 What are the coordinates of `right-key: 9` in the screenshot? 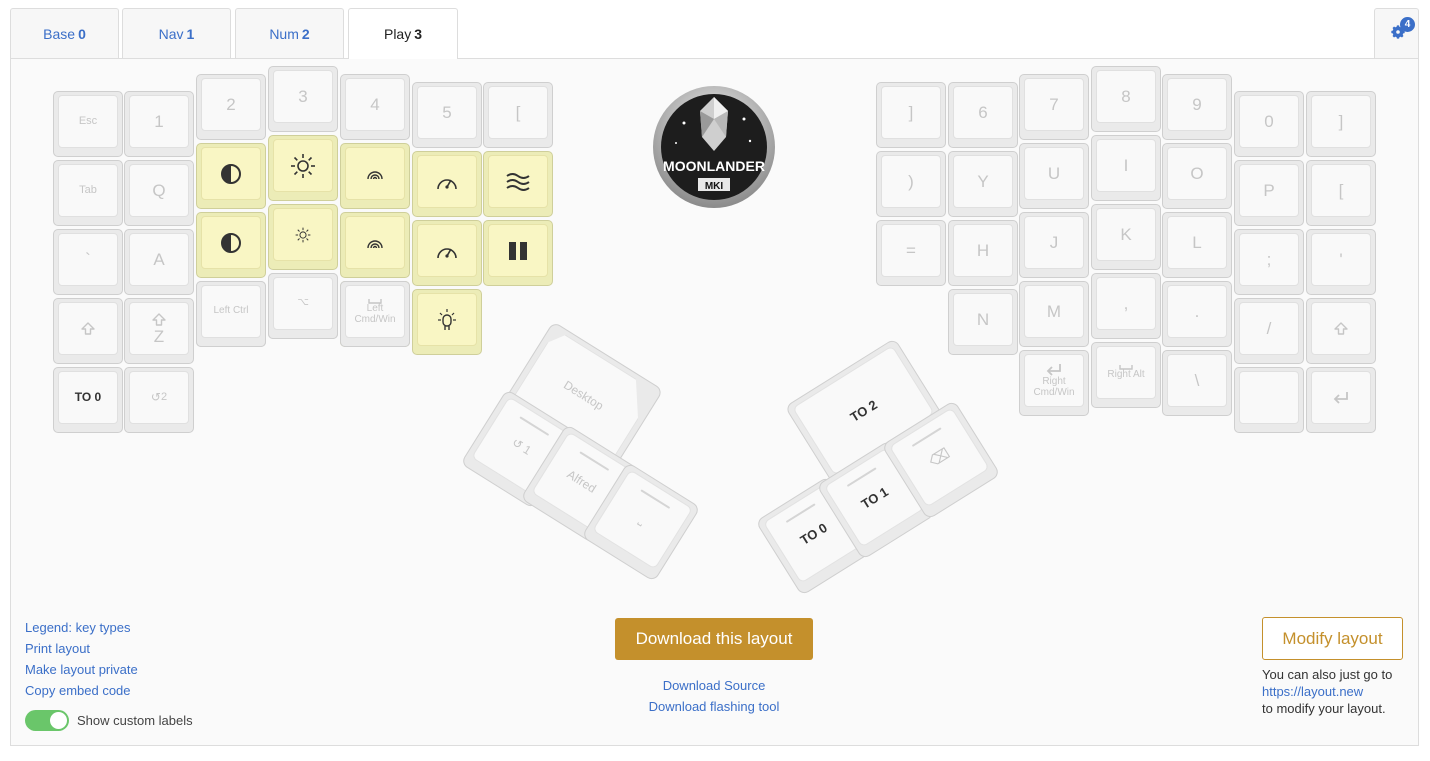 It's located at (1197, 107).